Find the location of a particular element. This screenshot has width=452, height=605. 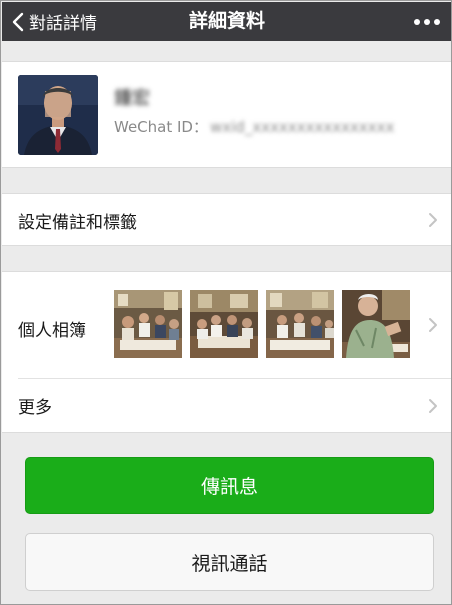

back-button: 對話詳情 is located at coordinates (54, 21).